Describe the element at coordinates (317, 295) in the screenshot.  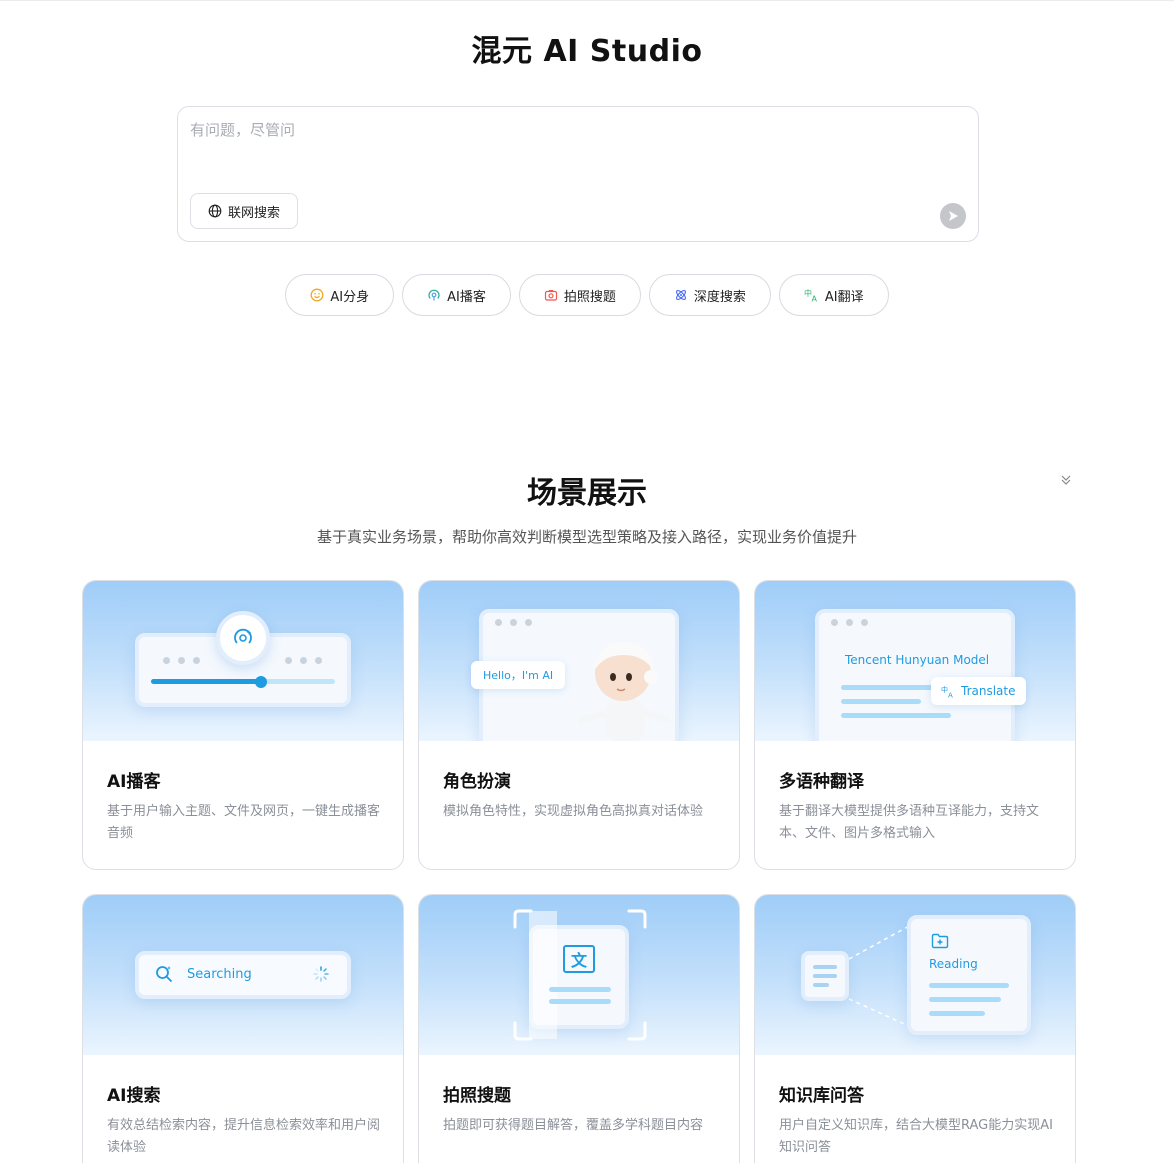
I see `smile-icon` at that location.